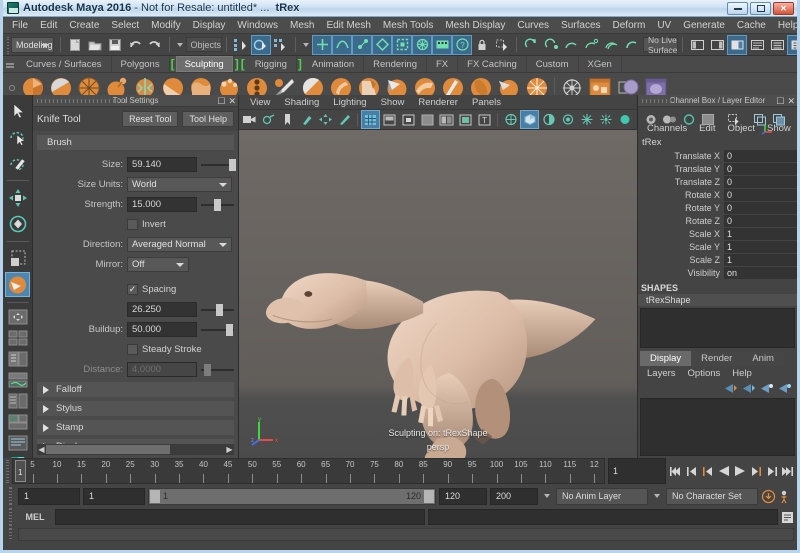  Describe the element at coordinates (681, 195) in the screenshot. I see `channel-name: Rotate X` at that location.